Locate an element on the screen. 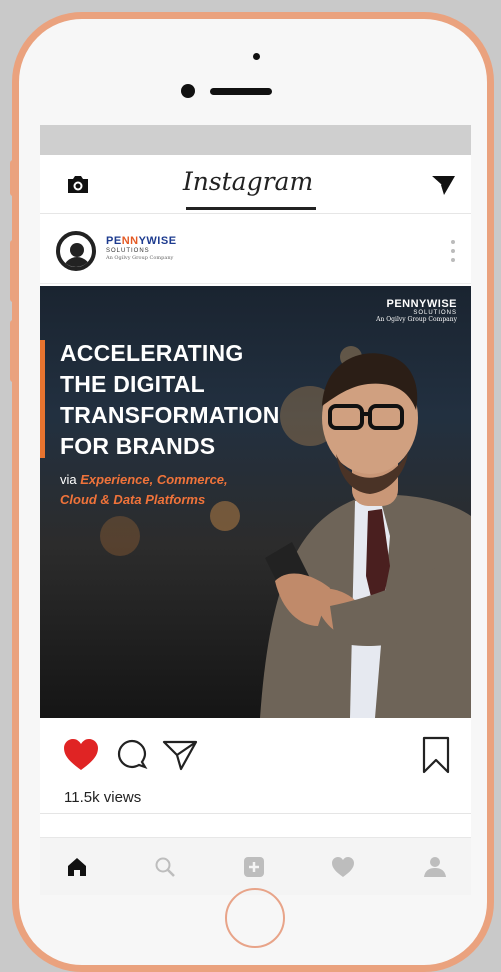 Image resolution: width=501 pixels, height=972 pixels. vertical-dots-icon is located at coordinates (453, 251).